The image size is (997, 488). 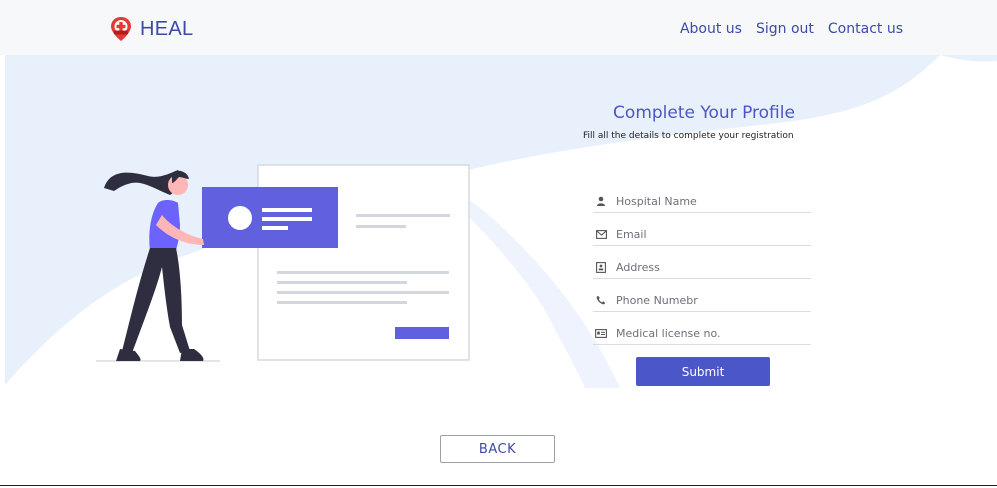 I want to click on hospital-name-row, so click(x=702, y=203).